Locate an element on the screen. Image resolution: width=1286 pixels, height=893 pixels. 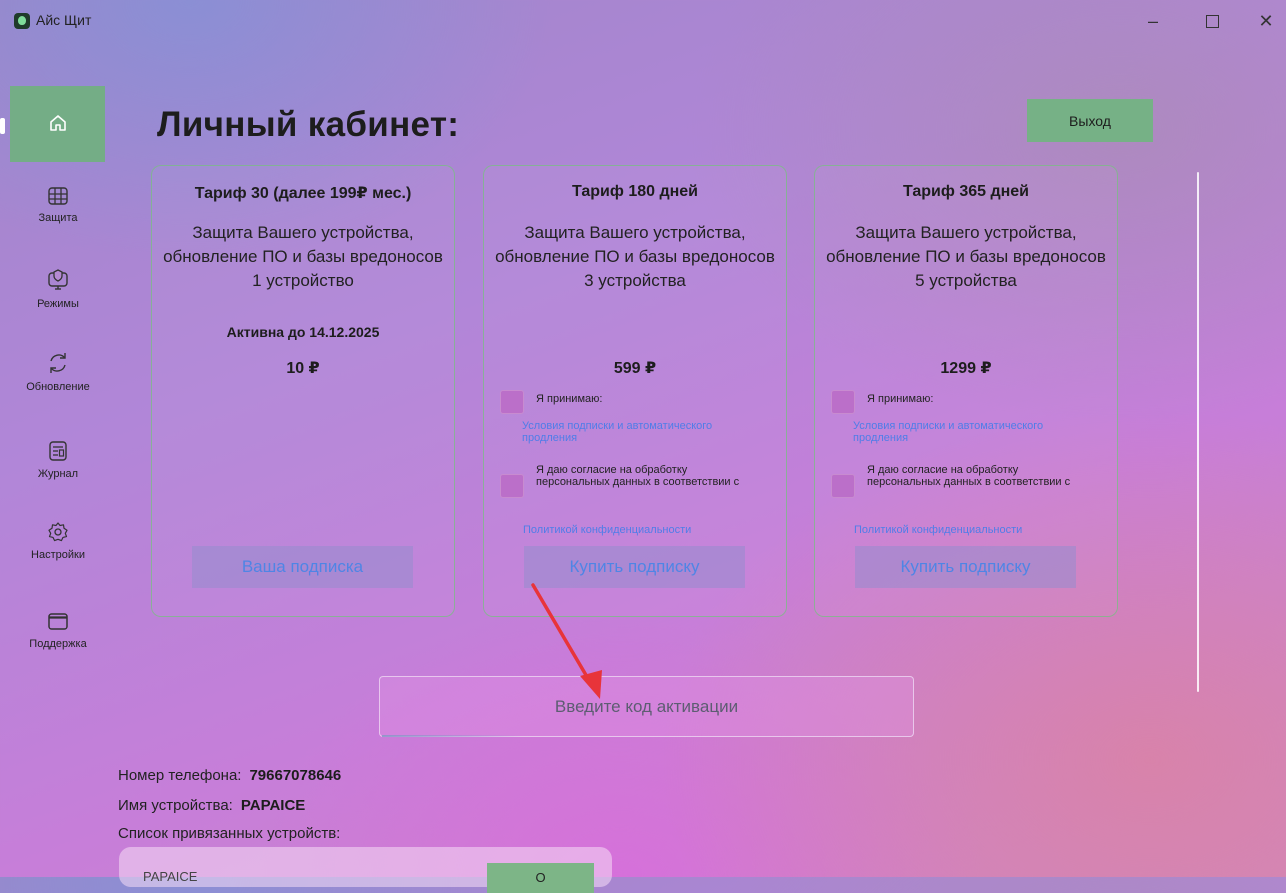
activation-code-input: Введите код активации is located at coordinates (646, 706).